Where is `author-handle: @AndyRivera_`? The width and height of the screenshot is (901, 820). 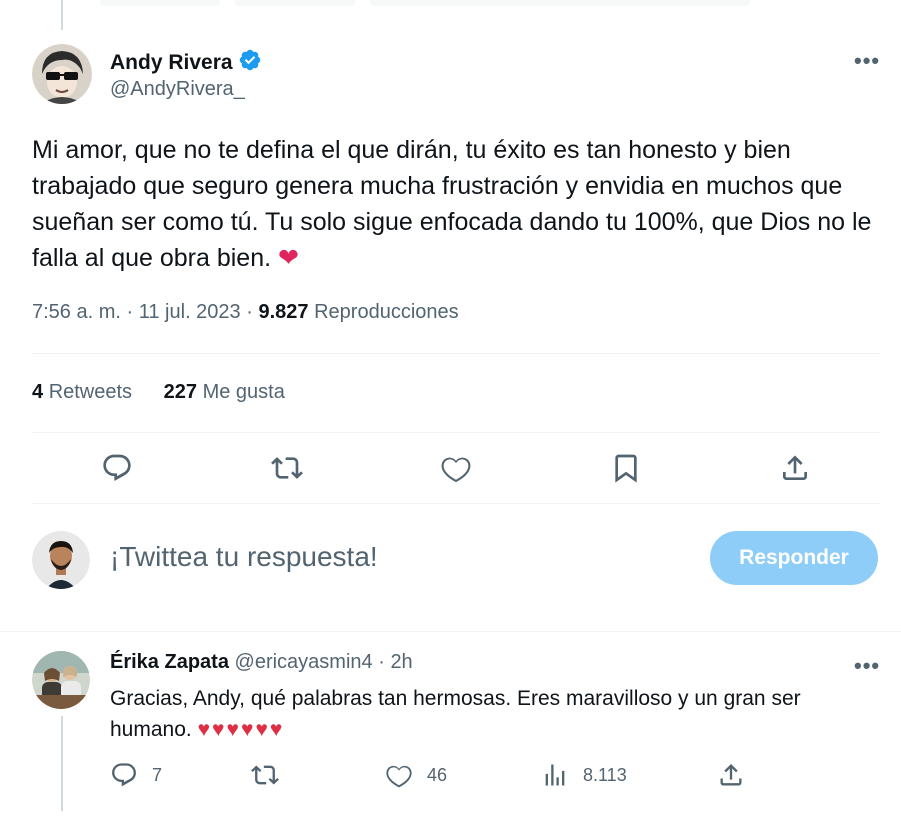 author-handle: @AndyRivera_ is located at coordinates (177, 89).